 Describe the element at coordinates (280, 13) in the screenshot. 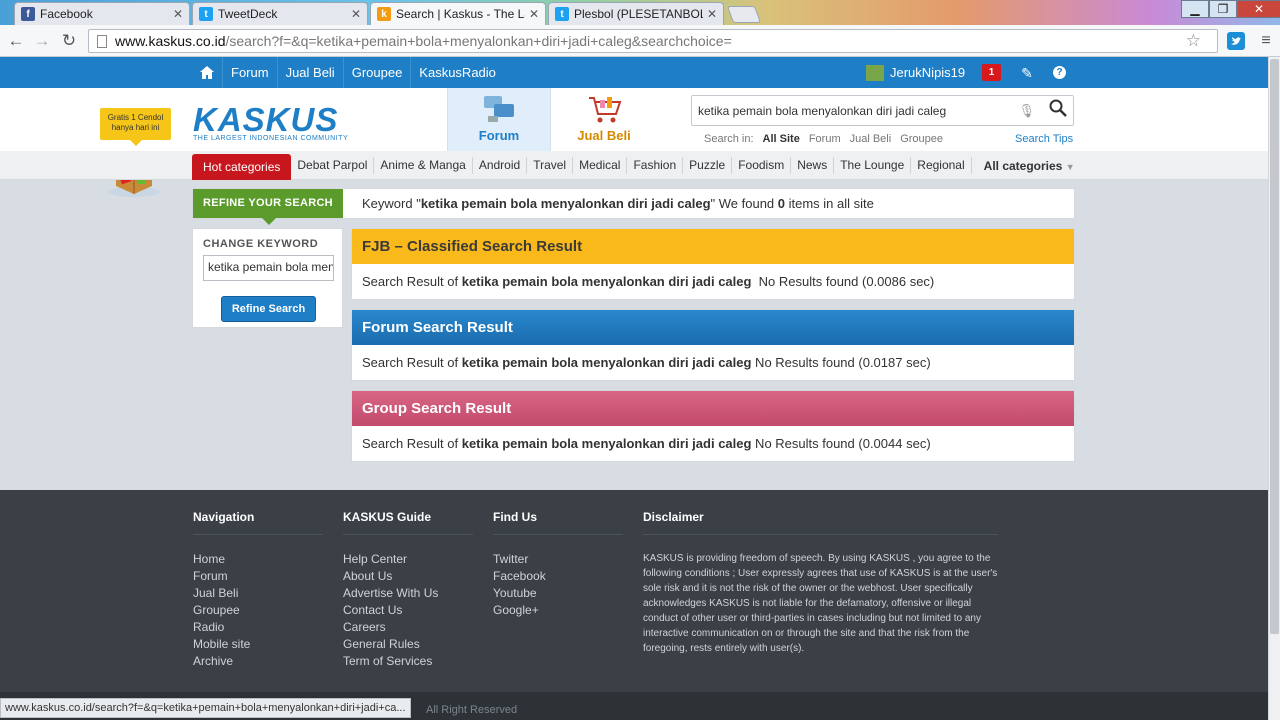

I see `browser-tab-tweetdeck: t TweetDeck ✕` at that location.